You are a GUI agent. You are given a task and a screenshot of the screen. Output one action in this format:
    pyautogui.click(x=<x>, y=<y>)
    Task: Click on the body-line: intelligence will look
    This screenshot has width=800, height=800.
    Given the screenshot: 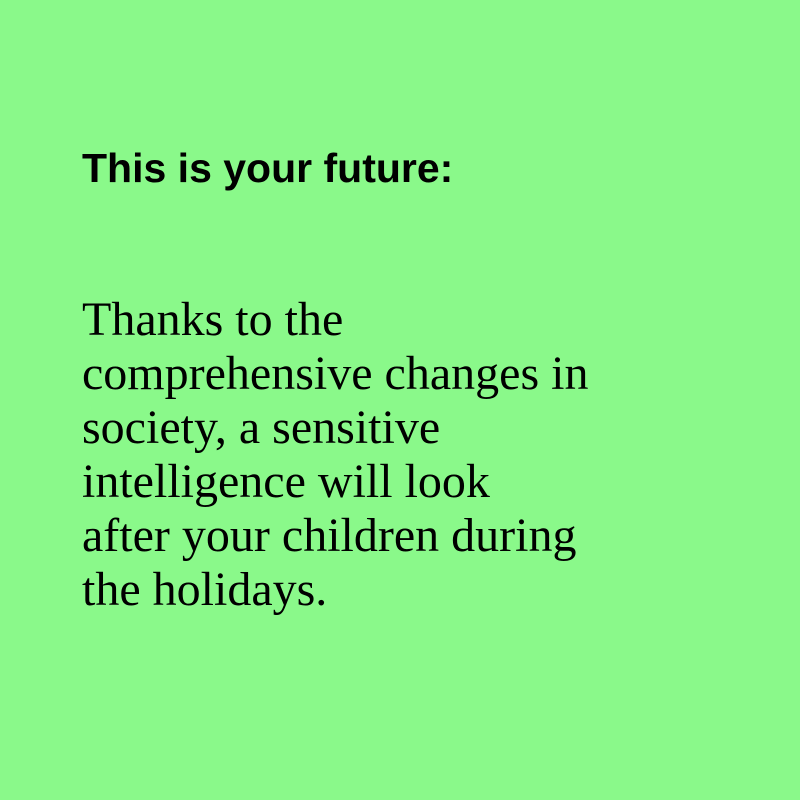 What is the action you would take?
    pyautogui.click(x=286, y=481)
    